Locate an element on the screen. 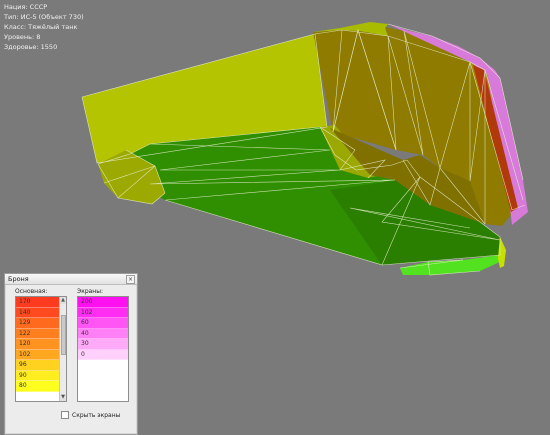 The image size is (550, 435). base-armor-row: 102 is located at coordinates (38, 354).